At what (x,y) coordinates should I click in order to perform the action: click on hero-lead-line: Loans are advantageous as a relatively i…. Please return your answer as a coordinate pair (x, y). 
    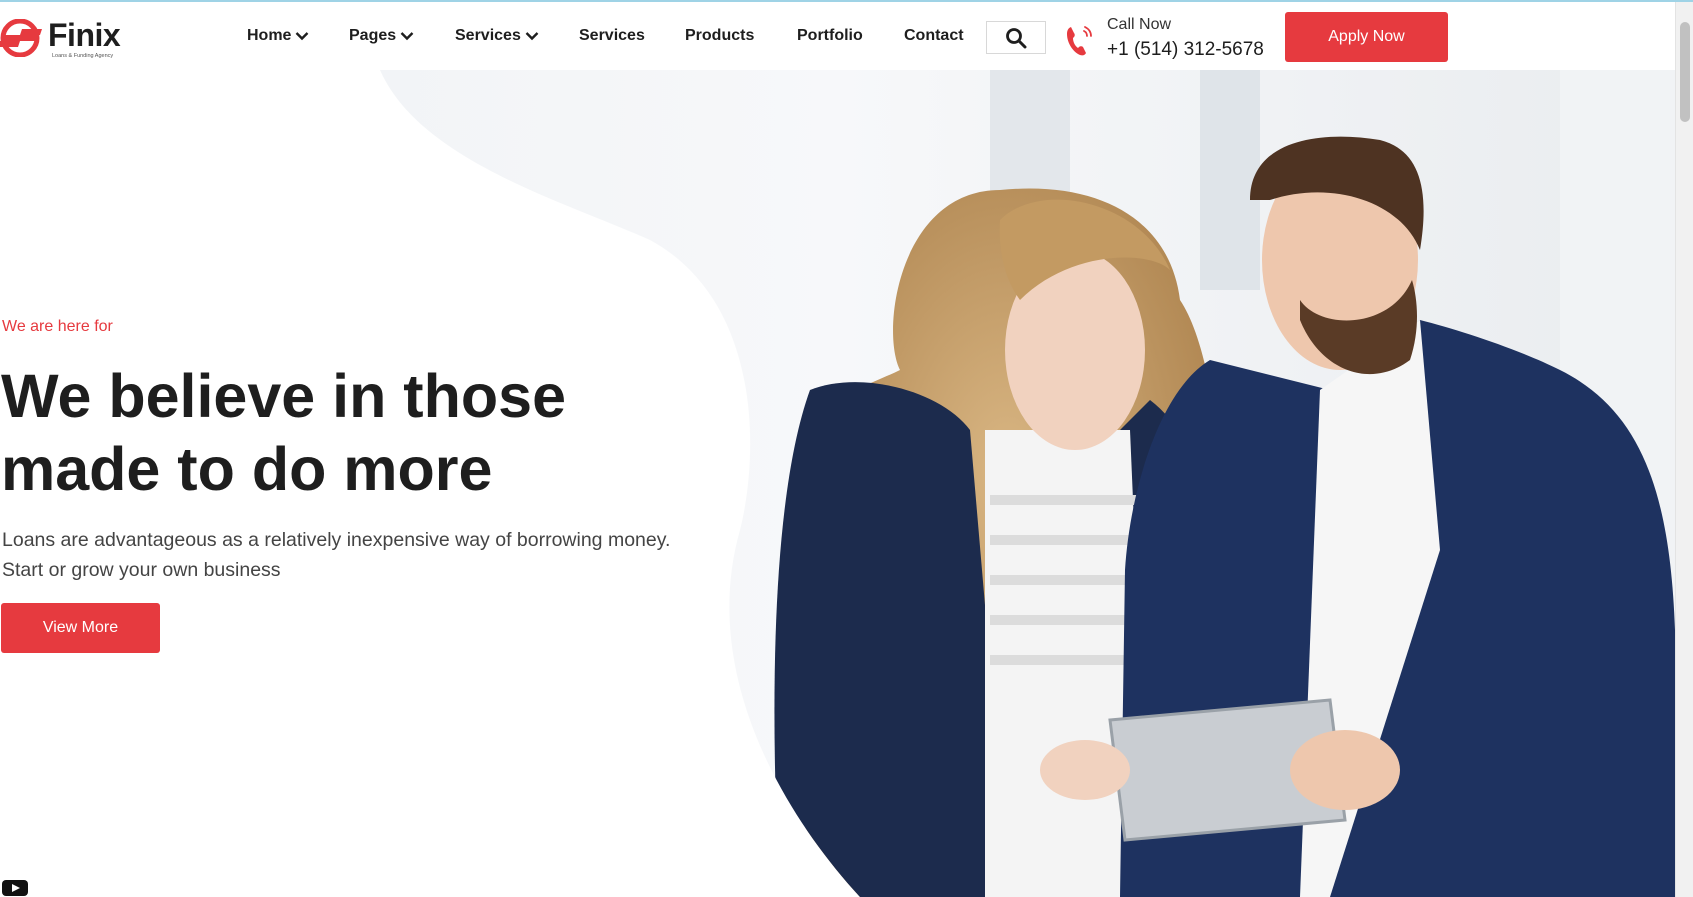
    Looking at the image, I should click on (336, 540).